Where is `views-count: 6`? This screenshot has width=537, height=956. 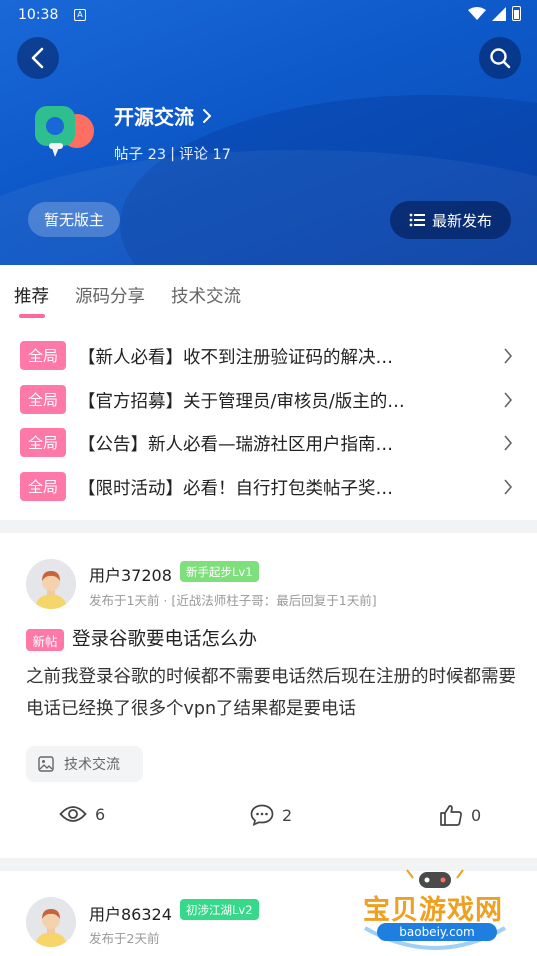 views-count: 6 is located at coordinates (100, 814).